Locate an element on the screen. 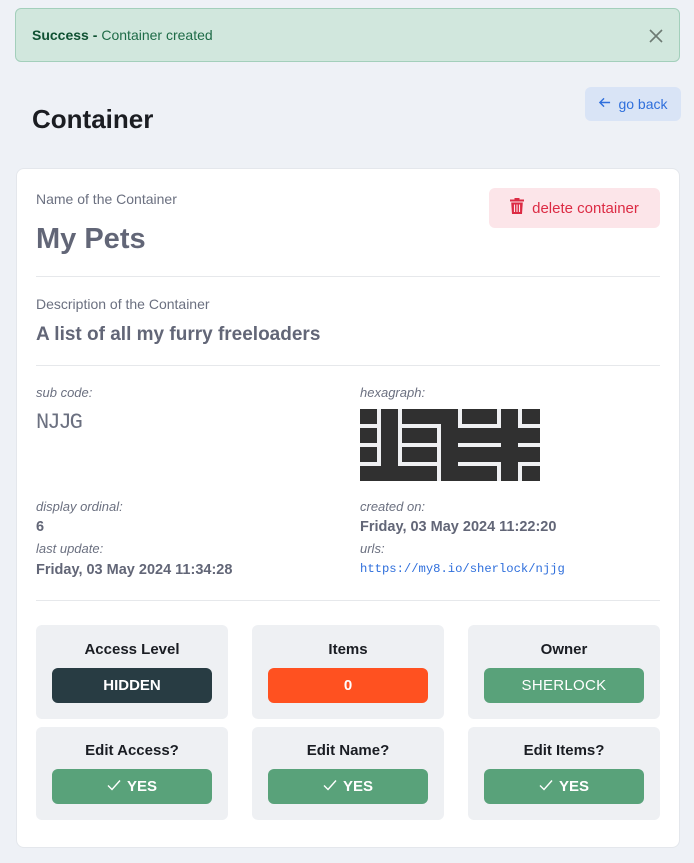  edit-name-badge: YES is located at coordinates (348, 786).